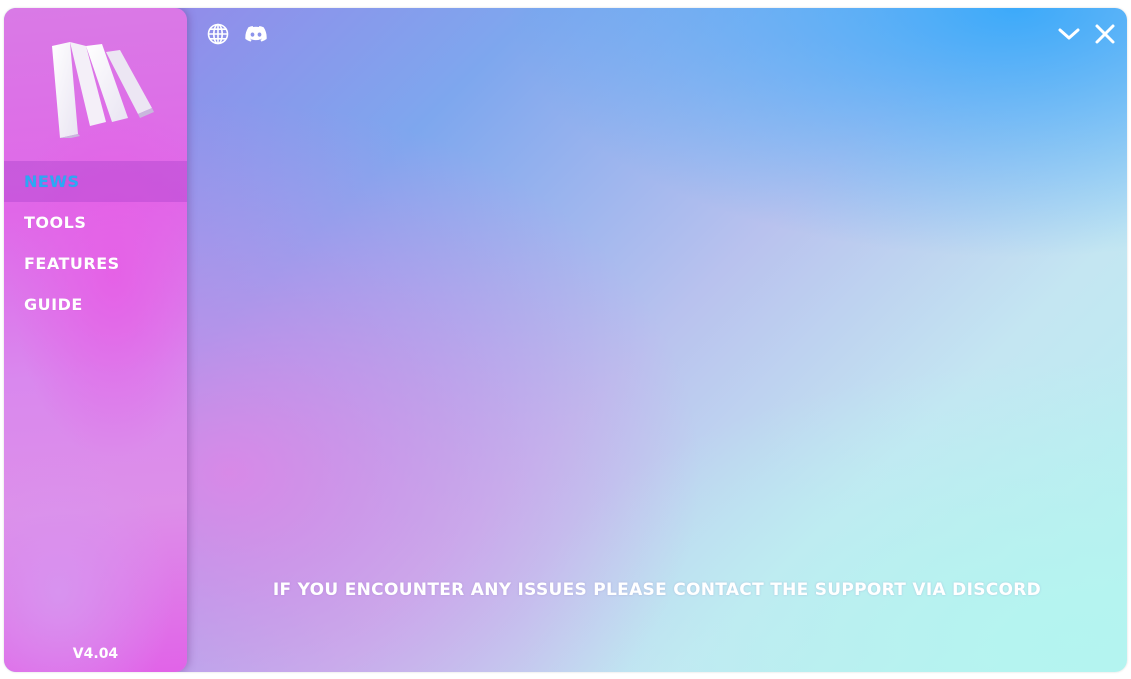  I want to click on globe-icon, so click(218, 34).